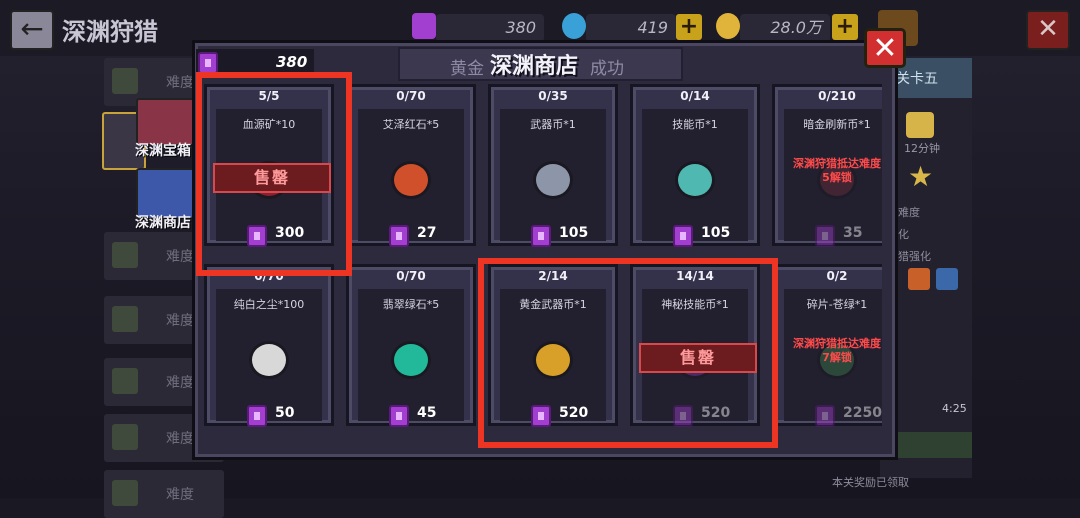  I want to click on enhance-label-2: 猎强化, so click(914, 256).